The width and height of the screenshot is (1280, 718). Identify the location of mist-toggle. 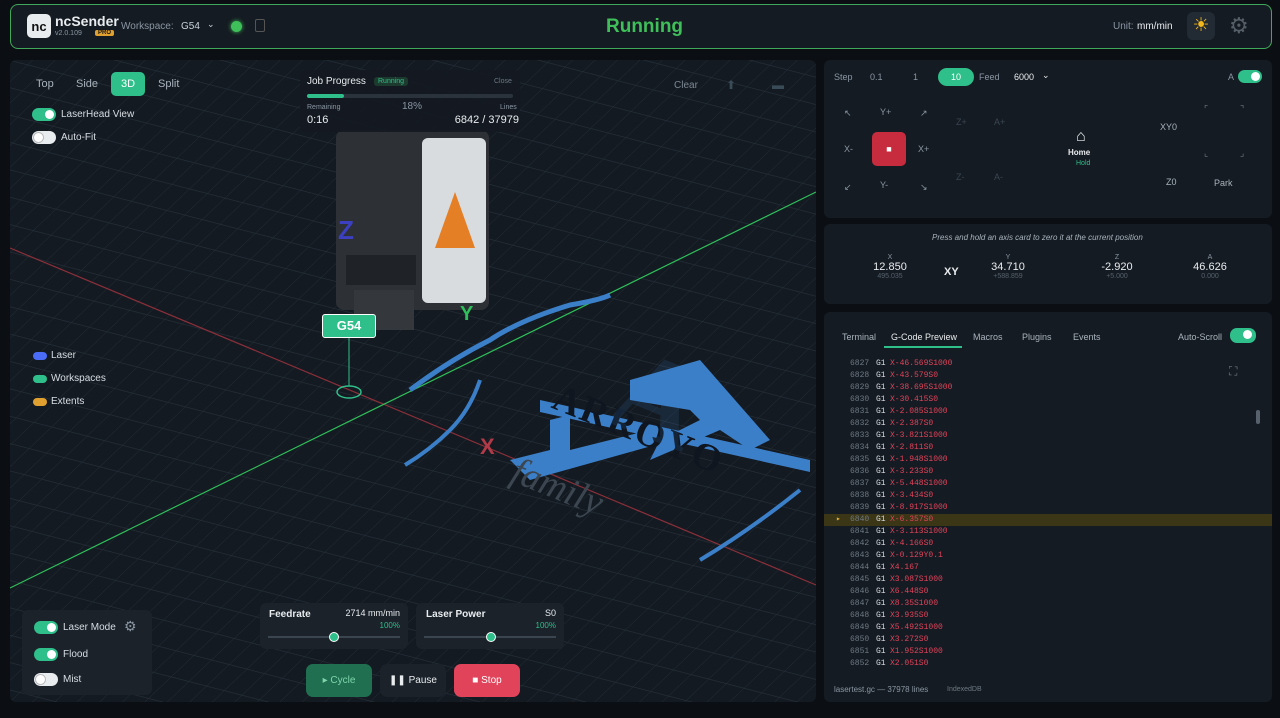
(46, 679).